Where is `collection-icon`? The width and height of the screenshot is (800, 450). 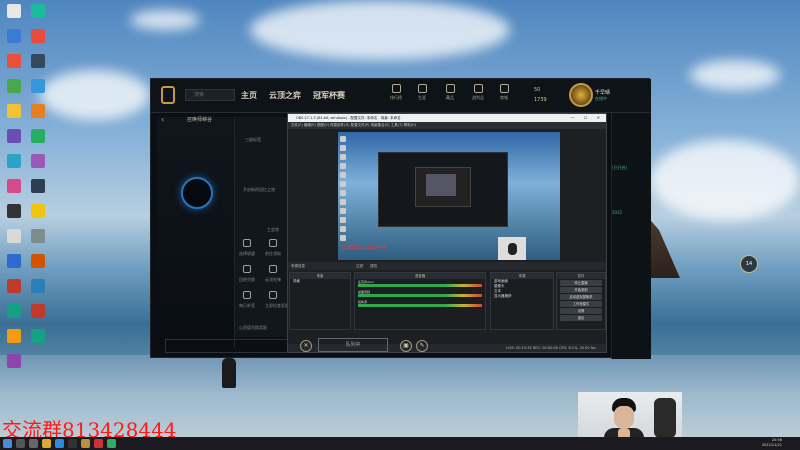
collection-icon is located at coordinates (450, 88).